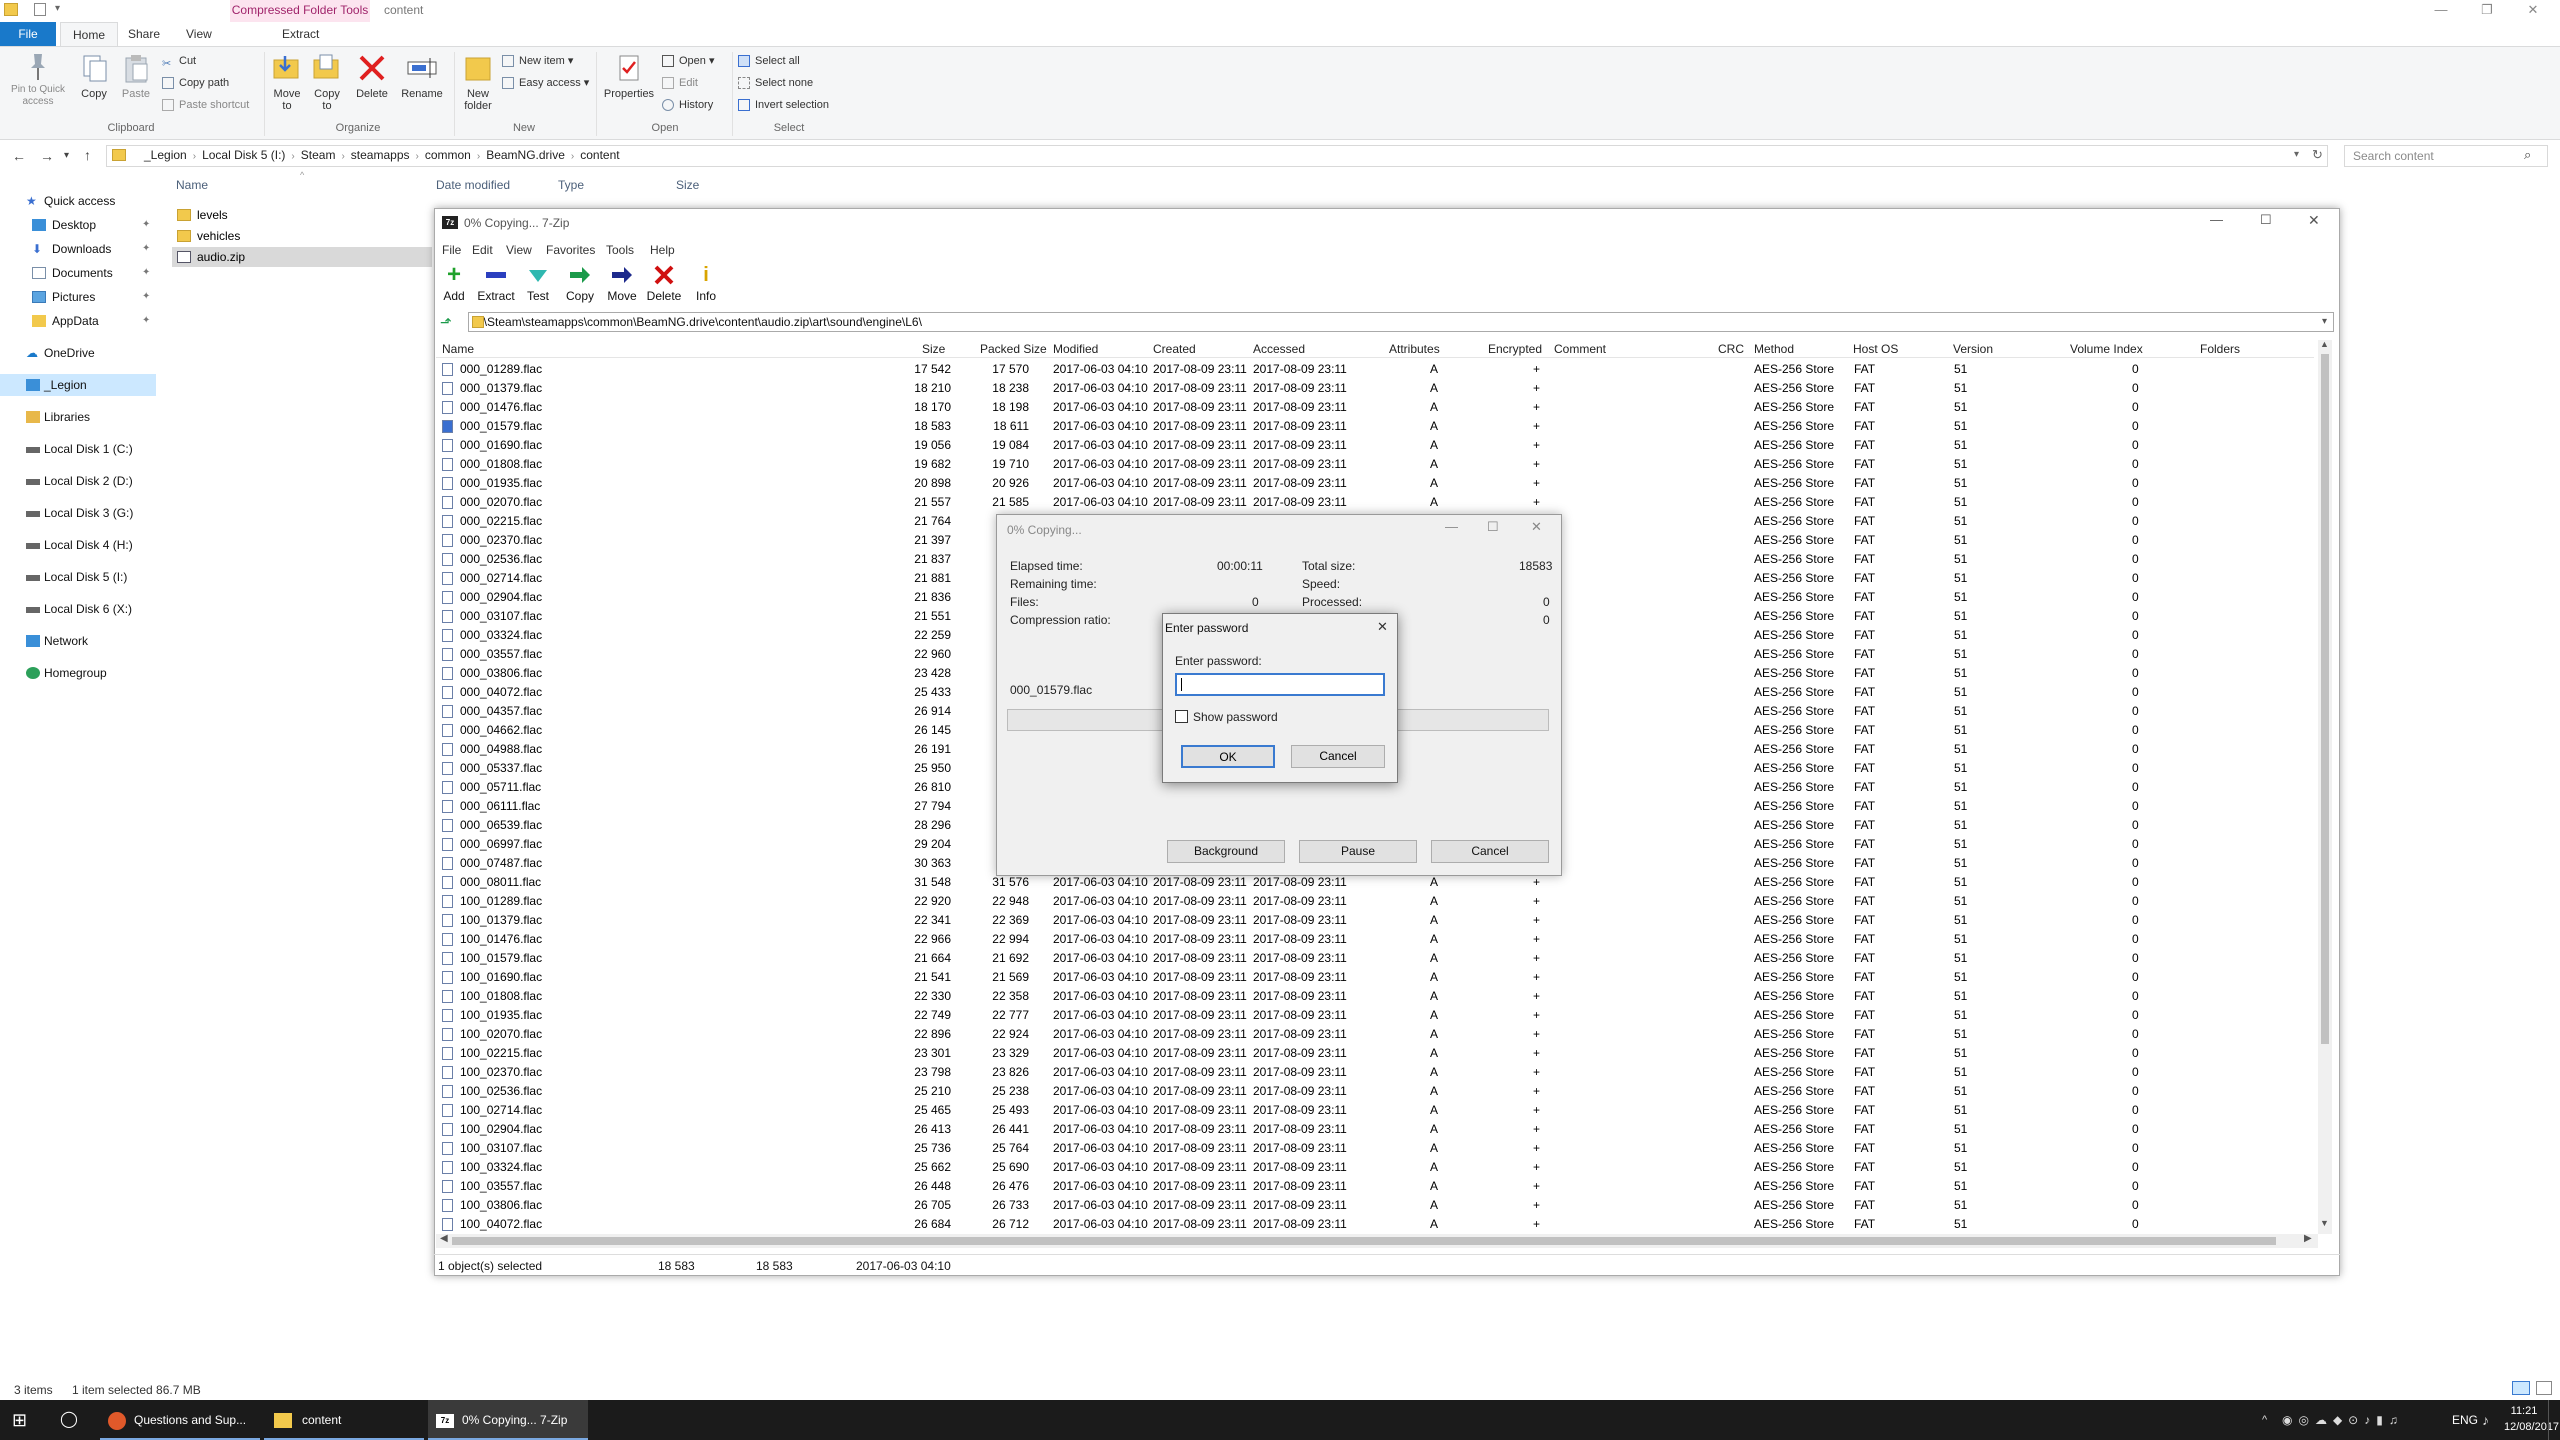 The width and height of the screenshot is (2560, 1440). Describe the element at coordinates (2296, 154) in the screenshot. I see `address-dropdown-icon: ▾` at that location.